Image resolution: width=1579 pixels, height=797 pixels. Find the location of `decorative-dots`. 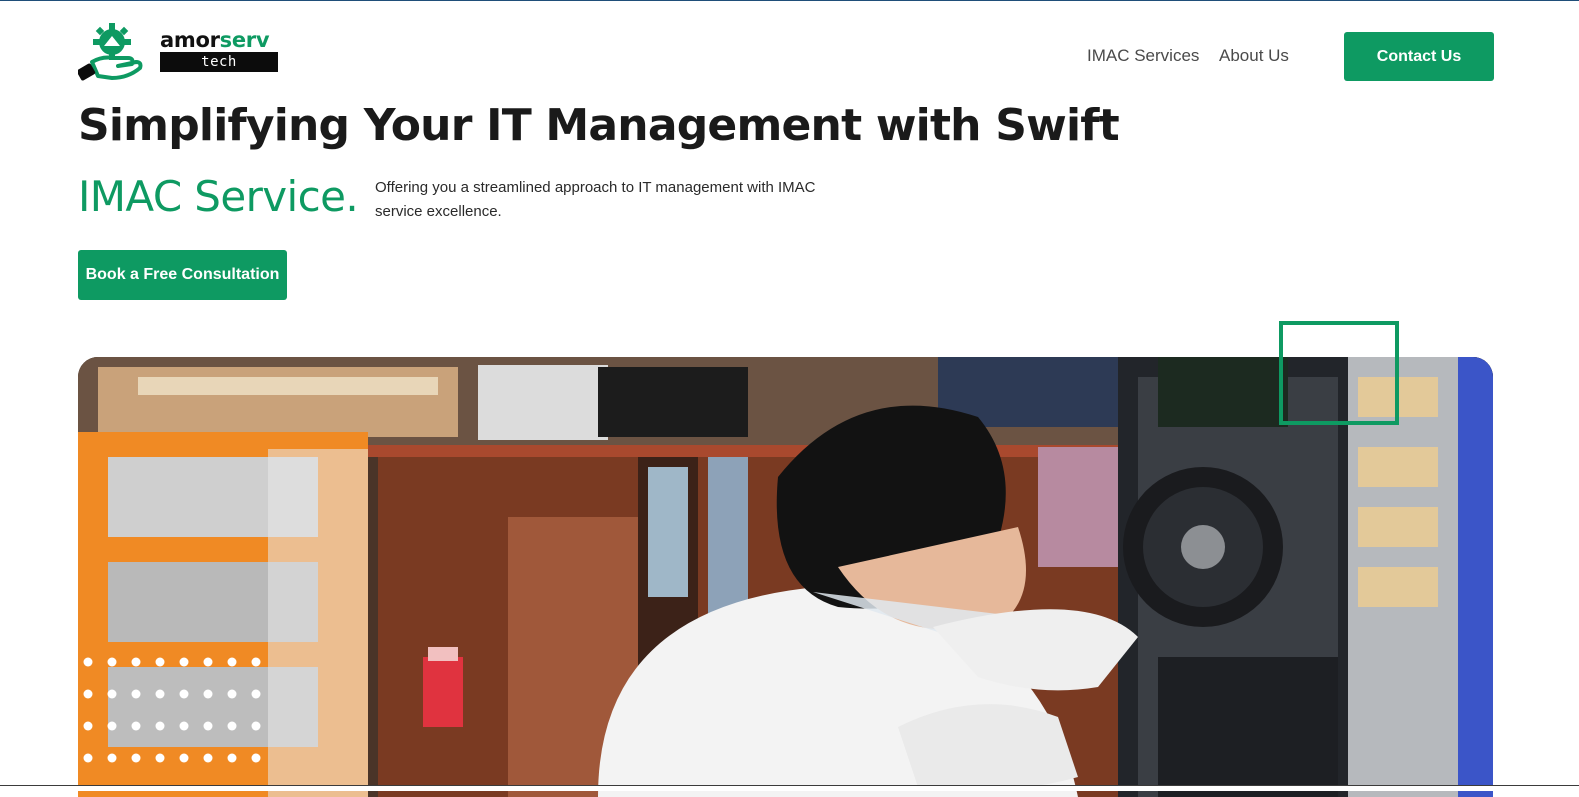

decorative-dots is located at coordinates (172, 710).